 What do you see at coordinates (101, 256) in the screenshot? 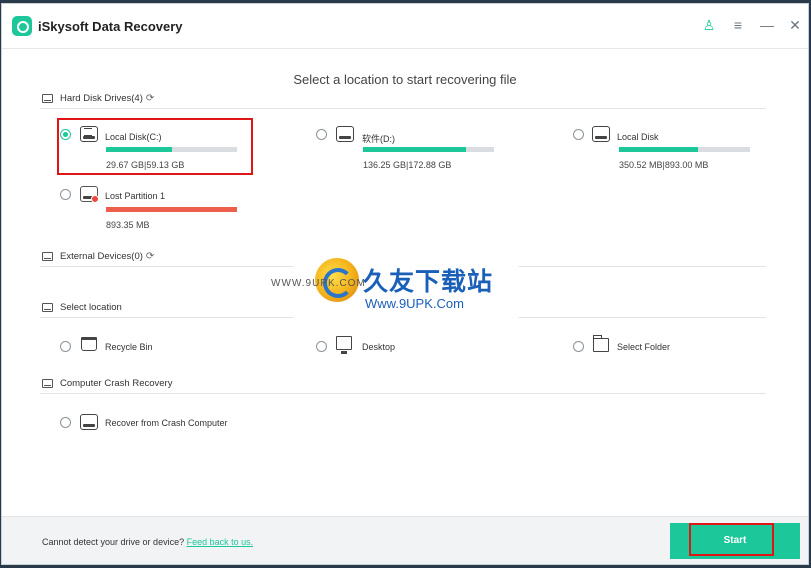
I see `section-external-label: External Devices(0)` at bounding box center [101, 256].